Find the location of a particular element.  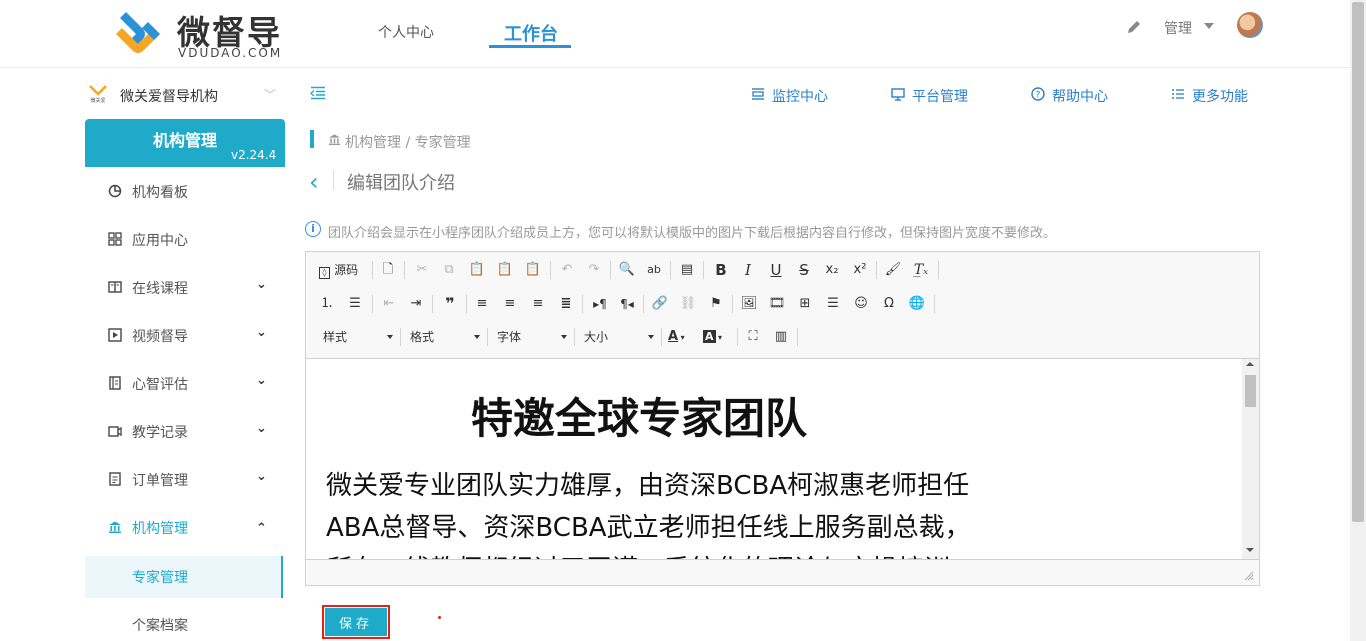

anchor-flag-icon: ⚑ is located at coordinates (716, 304).